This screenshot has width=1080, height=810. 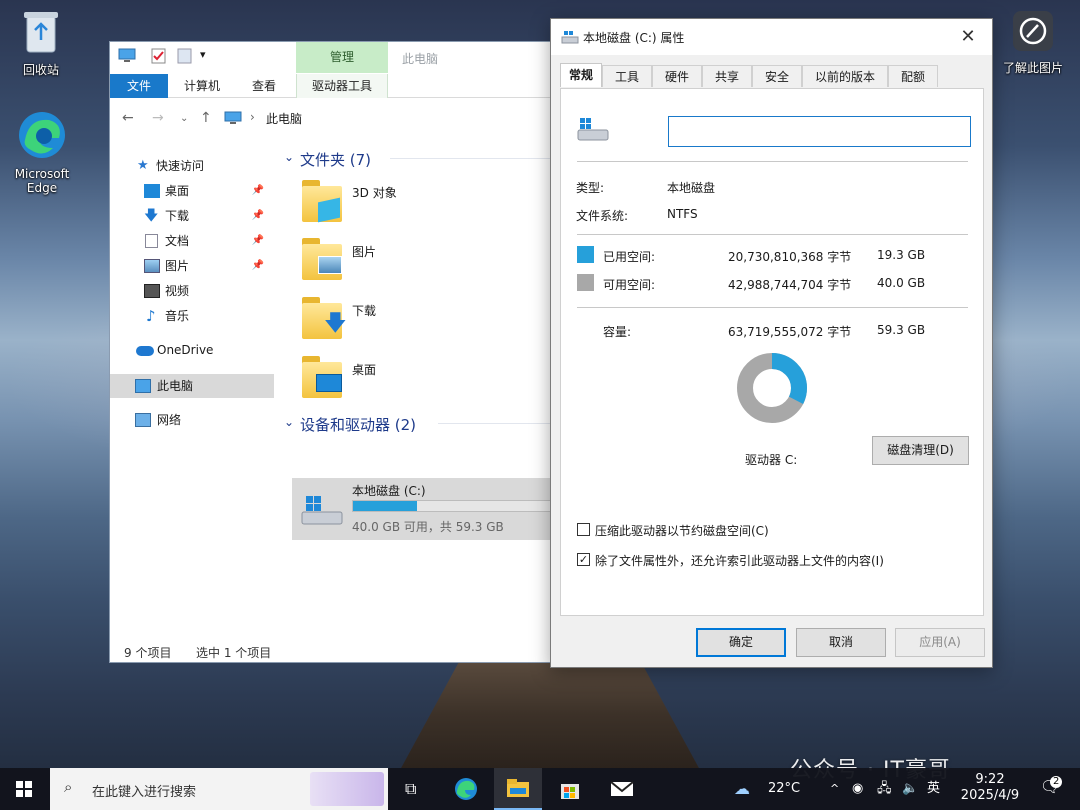 I want to click on desktop-icon-recycle-bin: 回收站, so click(x=41, y=43).